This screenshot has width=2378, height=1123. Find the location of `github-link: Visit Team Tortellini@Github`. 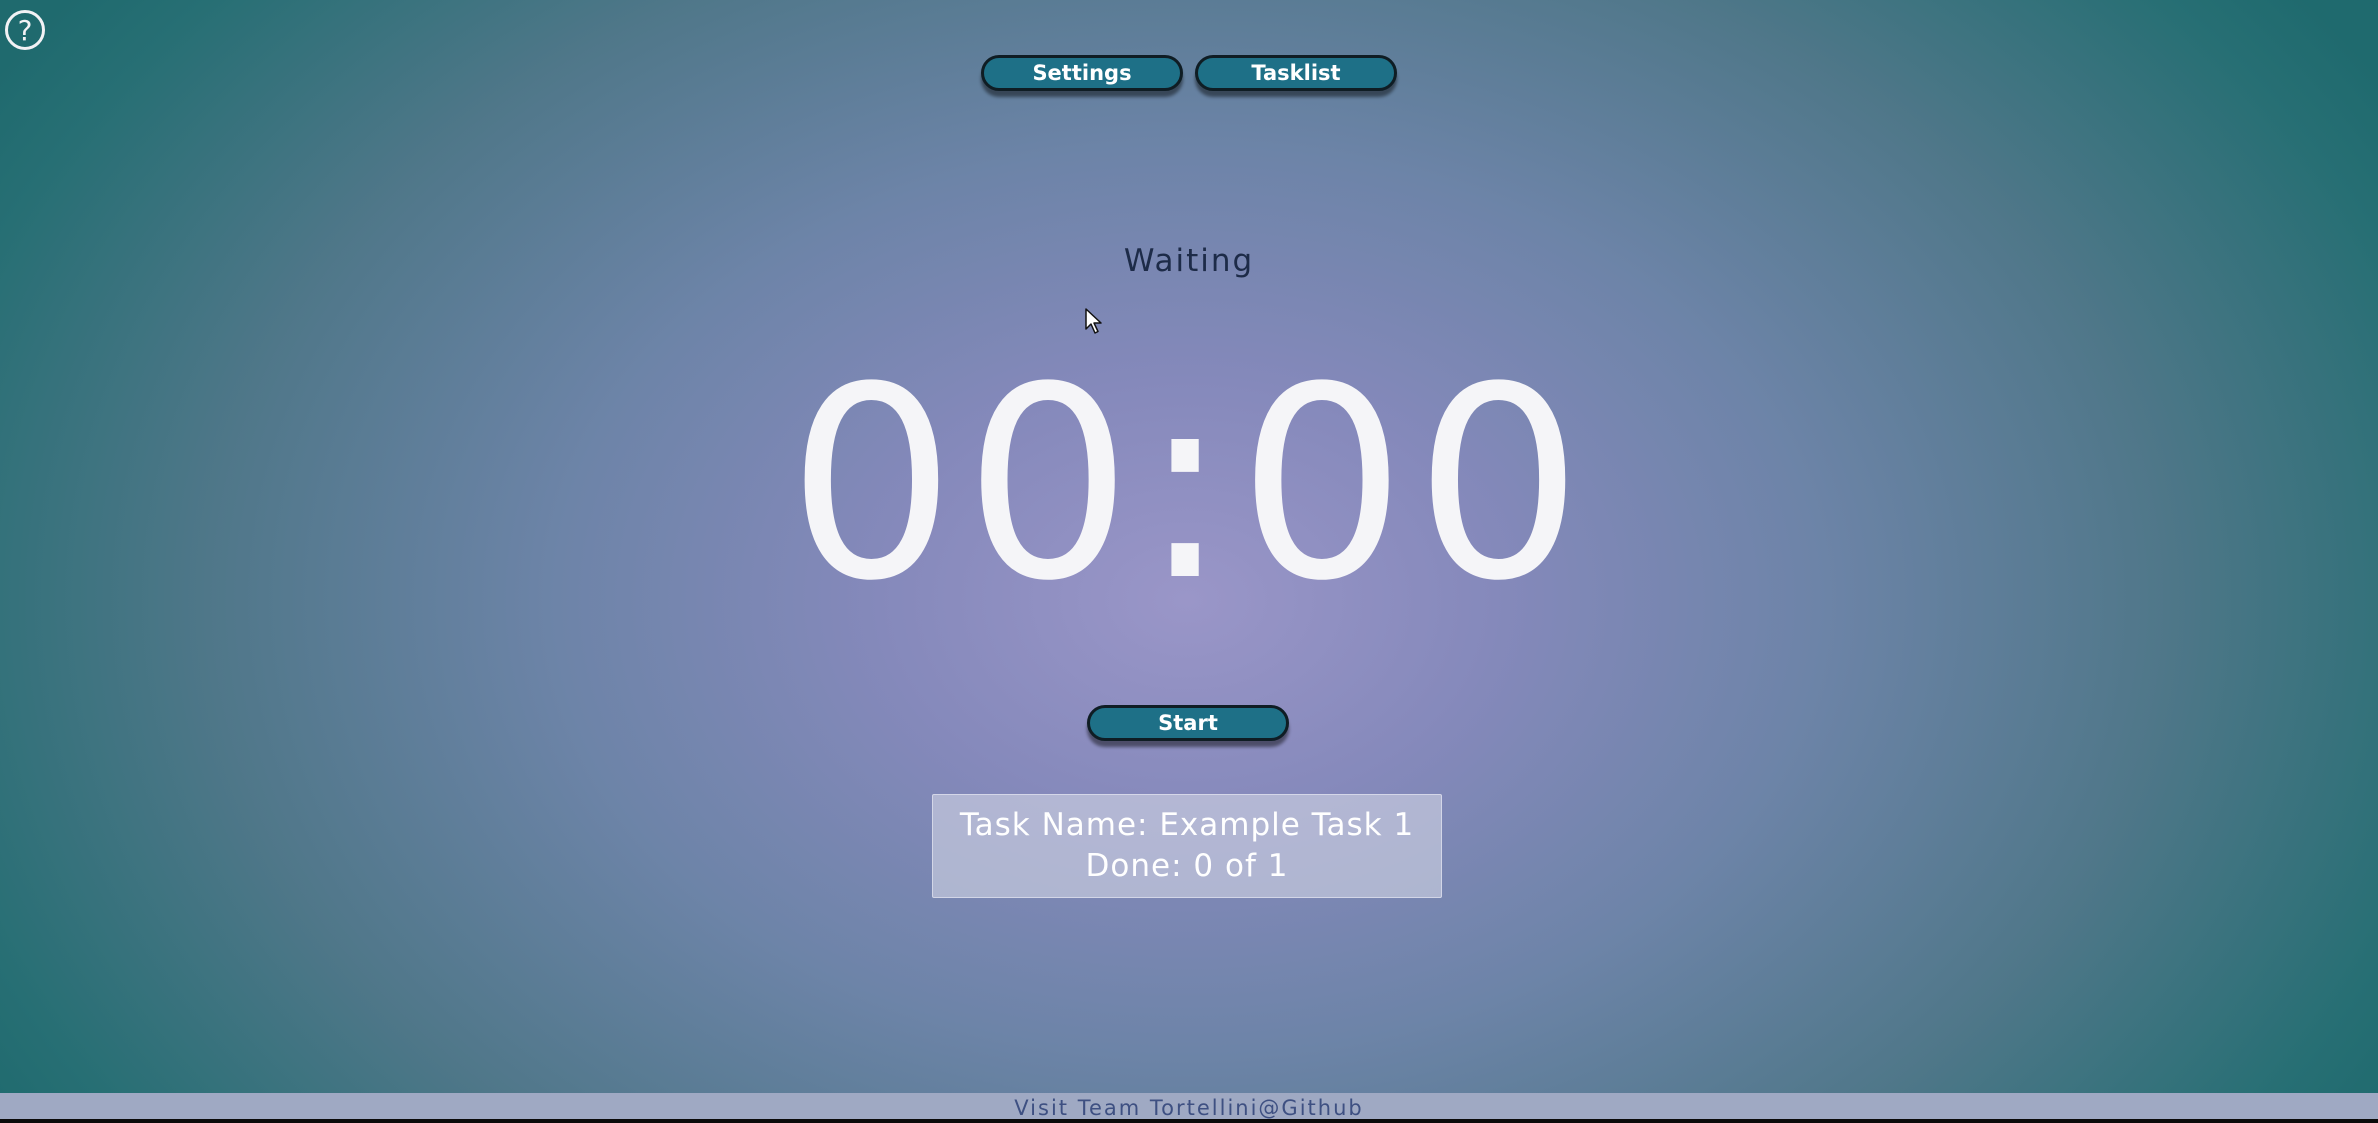

github-link: Visit Team Tortellini@Github is located at coordinates (1188, 1108).